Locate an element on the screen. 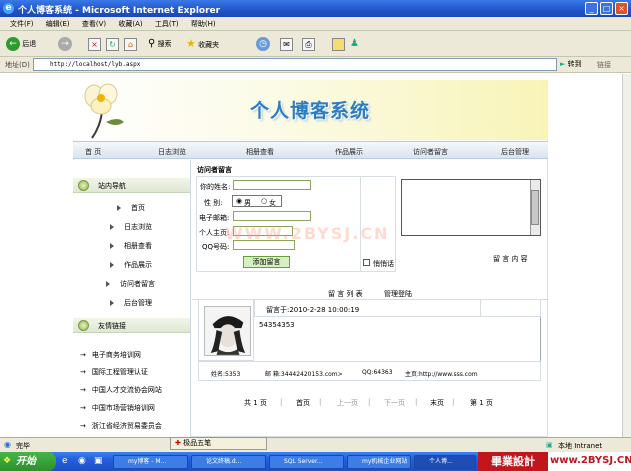 This screenshot has width=631, height=471. gender-female-radio: ○ is located at coordinates (264, 201).